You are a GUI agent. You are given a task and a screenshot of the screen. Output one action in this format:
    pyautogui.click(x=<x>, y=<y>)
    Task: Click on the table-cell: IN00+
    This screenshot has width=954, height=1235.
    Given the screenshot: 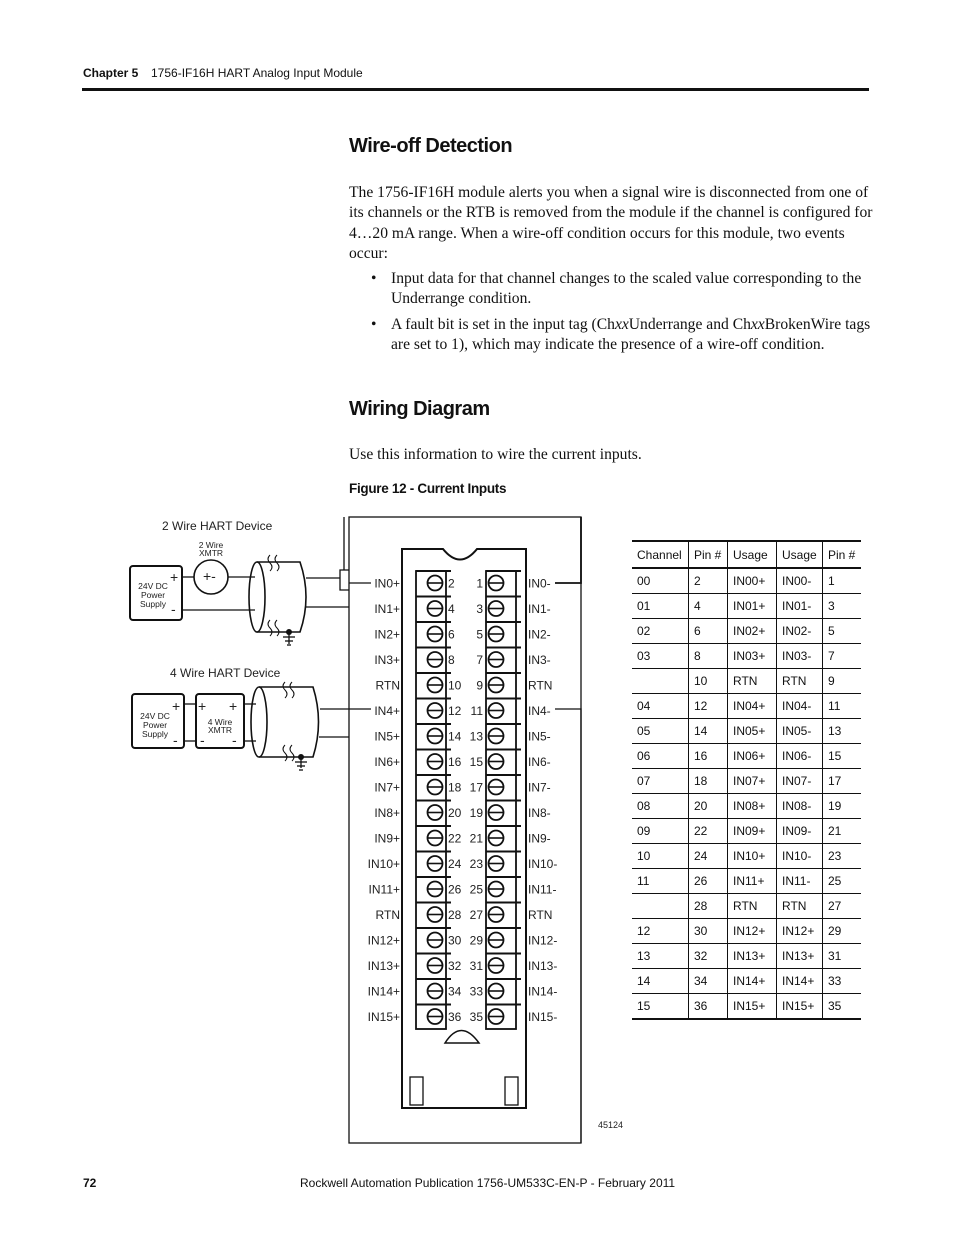 What is the action you would take?
    pyautogui.click(x=752, y=581)
    